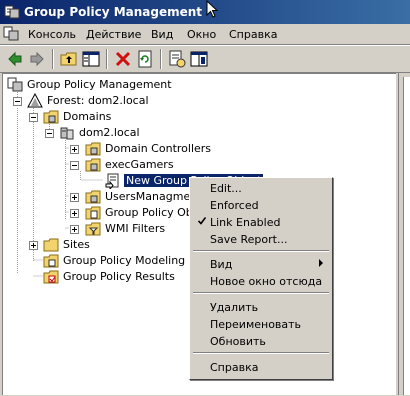 The height and width of the screenshot is (396, 410). I want to click on checkmark-icon, so click(202, 221).